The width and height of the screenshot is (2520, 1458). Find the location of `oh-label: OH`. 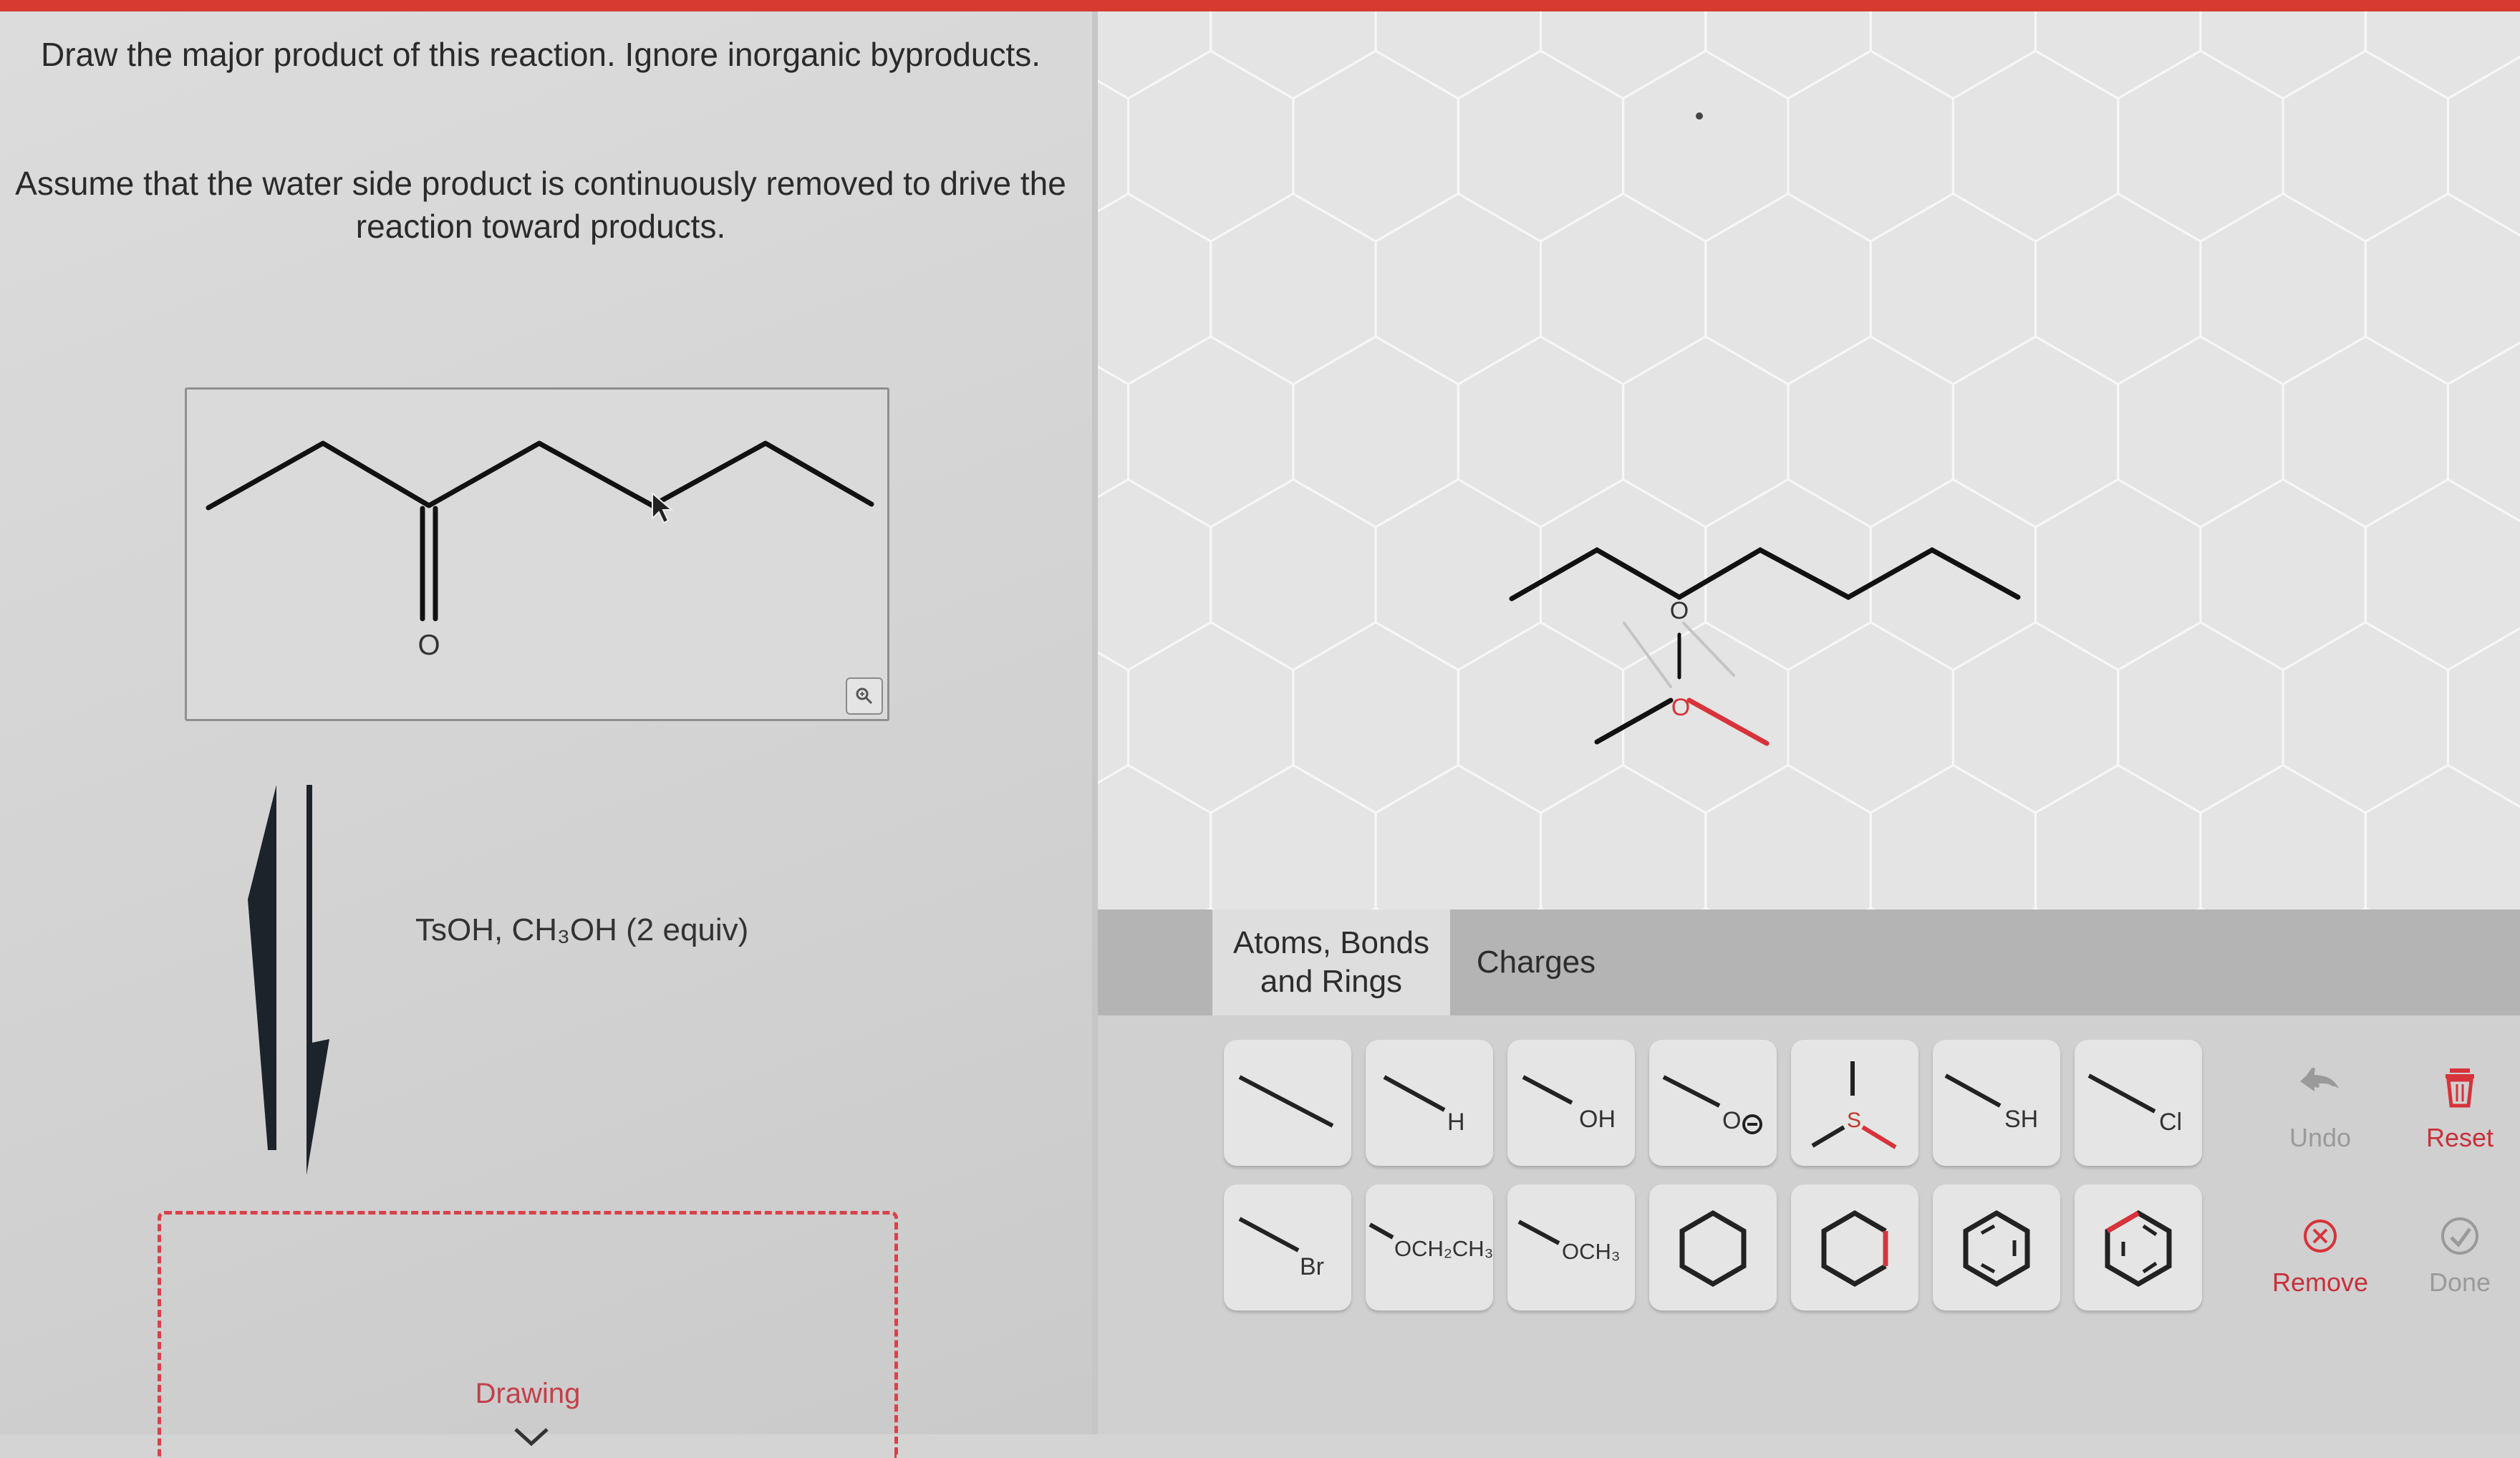

oh-label: OH is located at coordinates (1597, 1119).